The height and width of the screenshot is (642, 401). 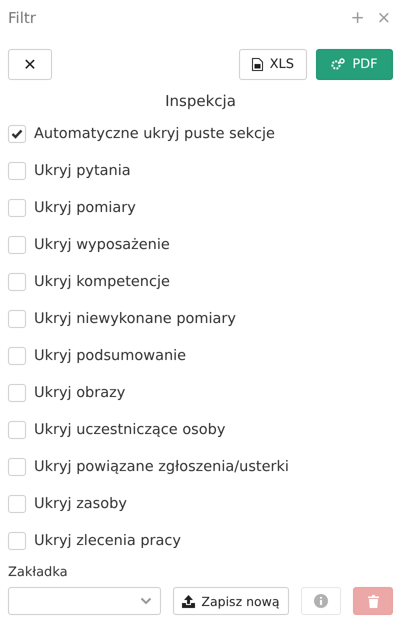 What do you see at coordinates (22, 18) in the screenshot?
I see `panel-title: Filtr` at bounding box center [22, 18].